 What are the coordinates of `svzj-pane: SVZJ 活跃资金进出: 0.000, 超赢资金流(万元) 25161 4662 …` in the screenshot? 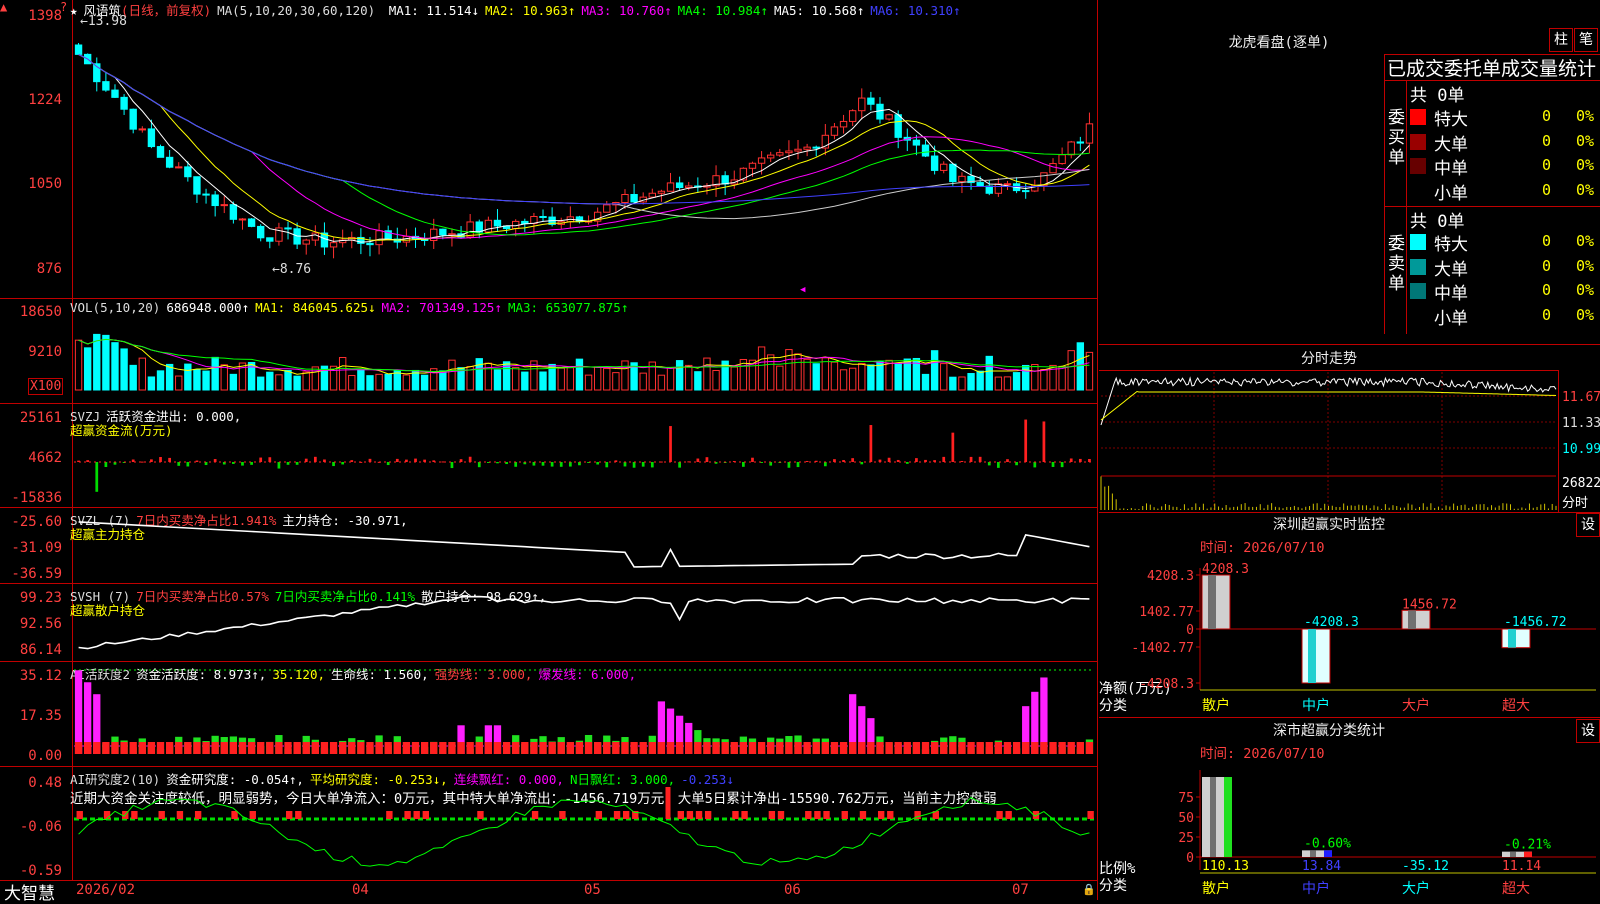 It's located at (549, 456).